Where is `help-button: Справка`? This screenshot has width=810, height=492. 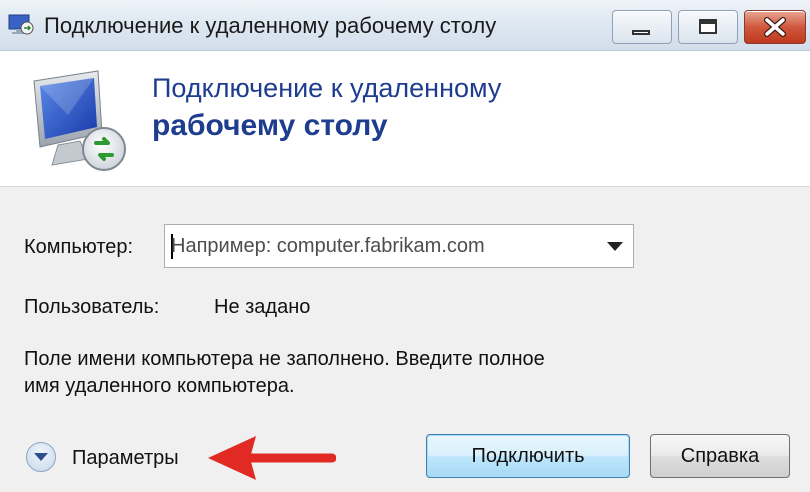 help-button: Справка is located at coordinates (720, 456).